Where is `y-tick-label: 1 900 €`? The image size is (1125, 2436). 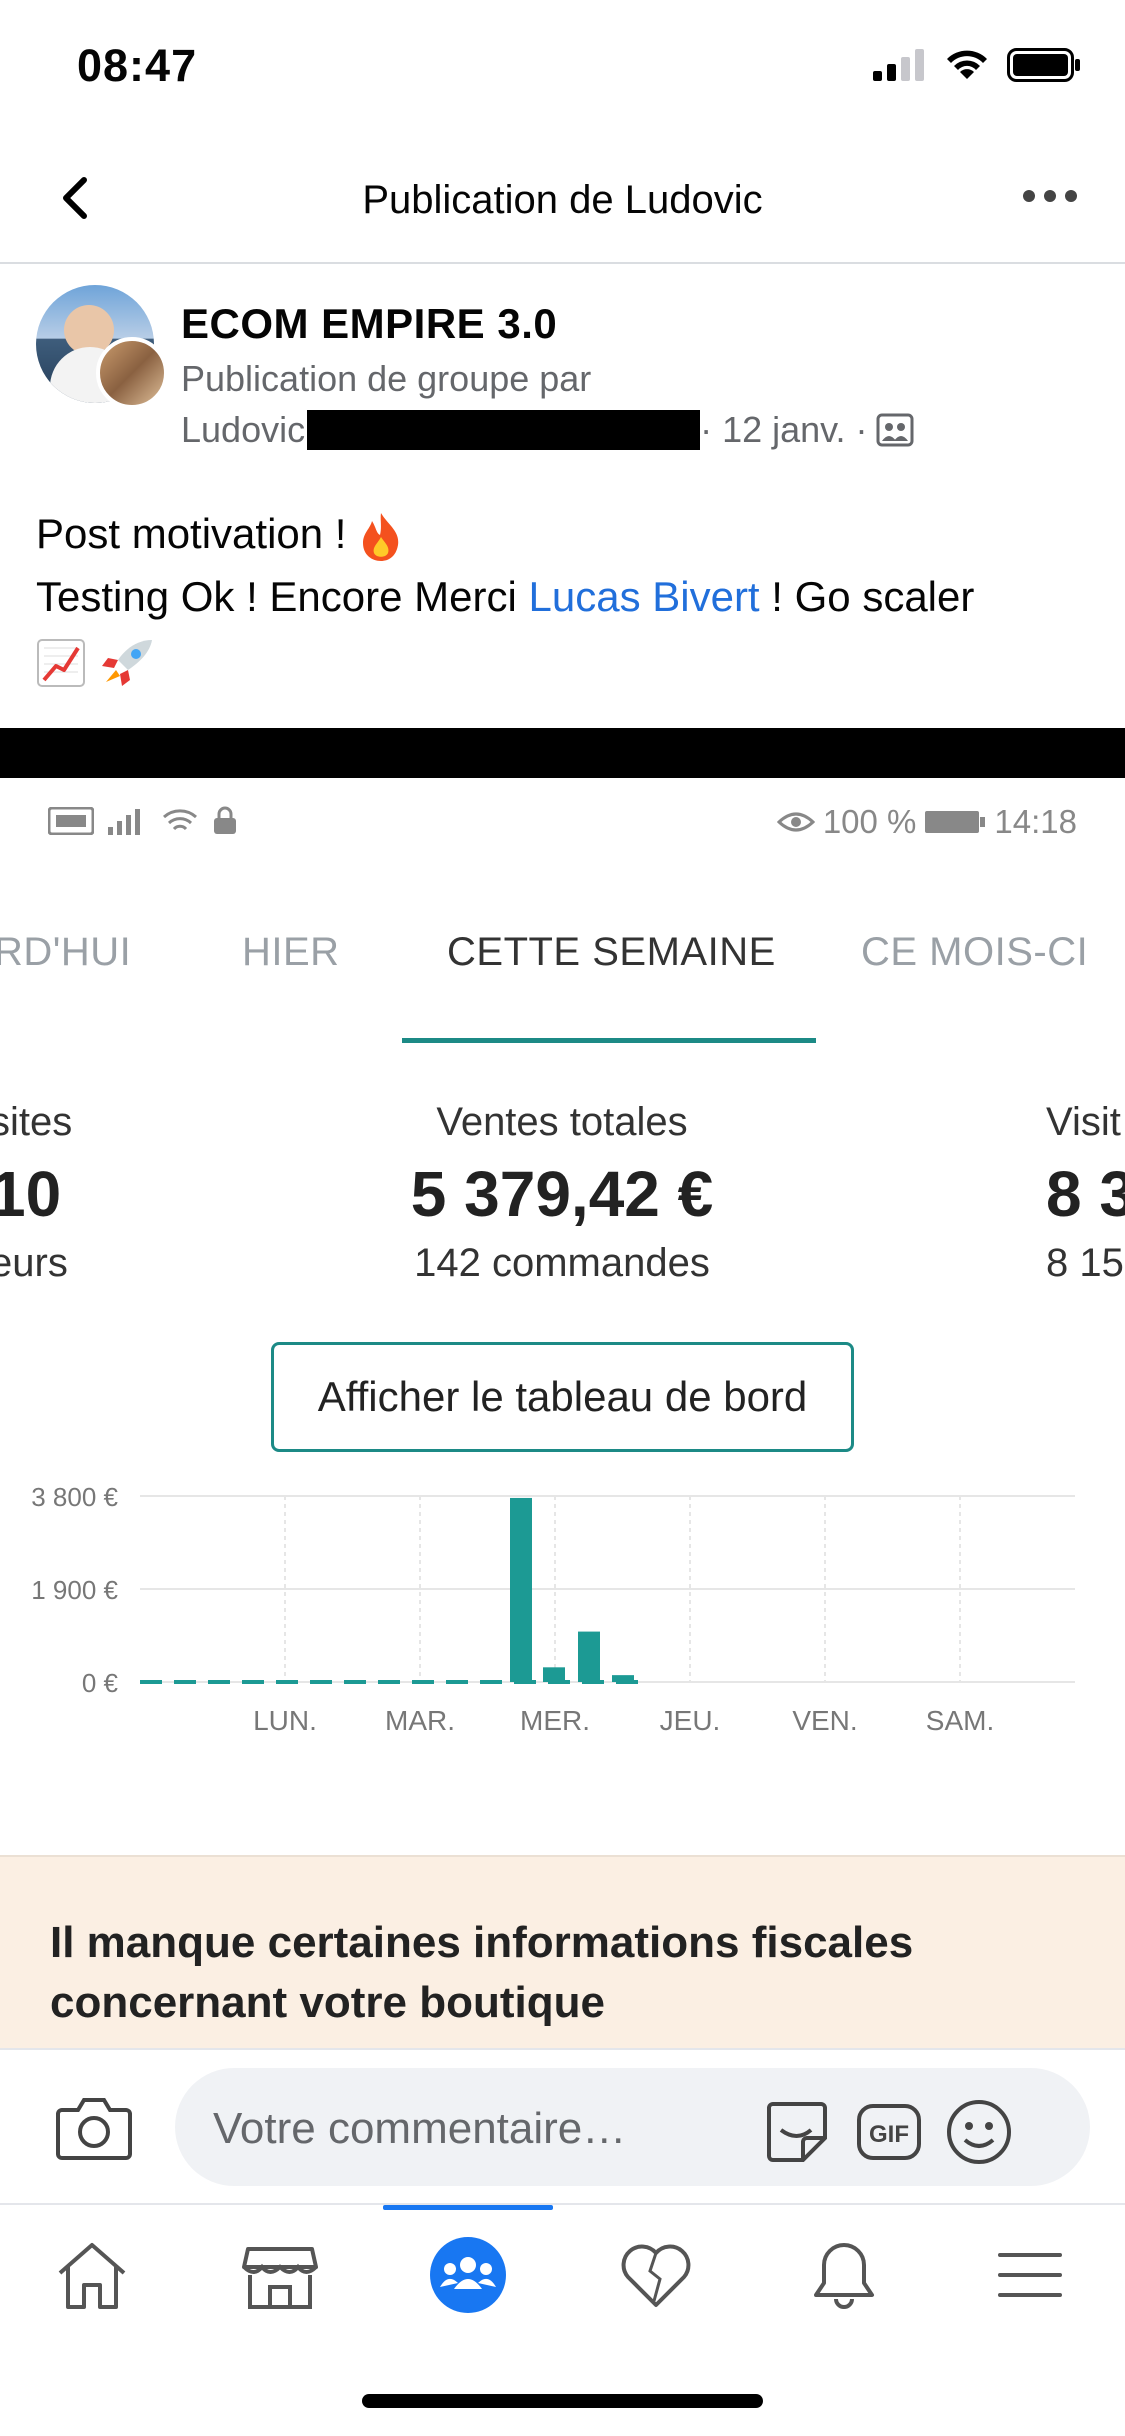
y-tick-label: 1 900 € is located at coordinates (74, 1590).